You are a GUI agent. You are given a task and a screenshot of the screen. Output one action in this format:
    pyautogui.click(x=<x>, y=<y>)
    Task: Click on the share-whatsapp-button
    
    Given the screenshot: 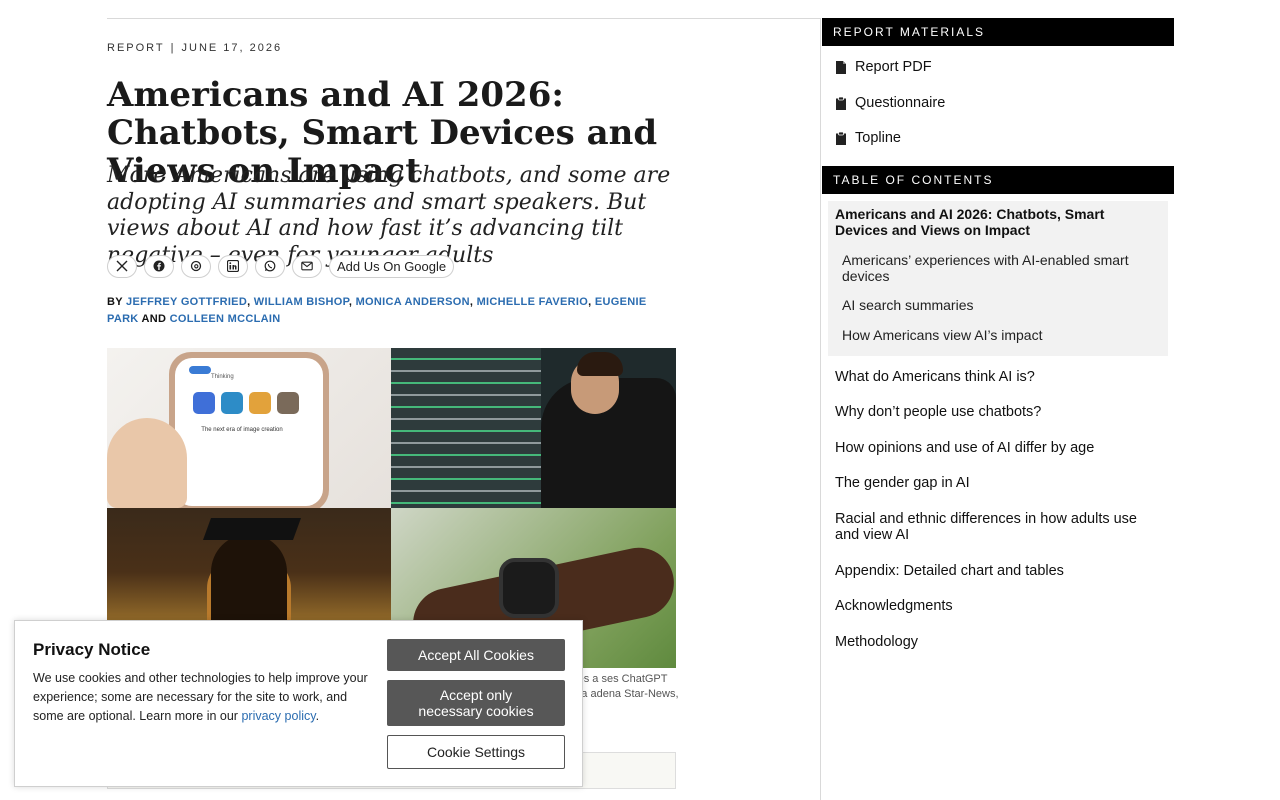 What is the action you would take?
    pyautogui.click(x=270, y=266)
    